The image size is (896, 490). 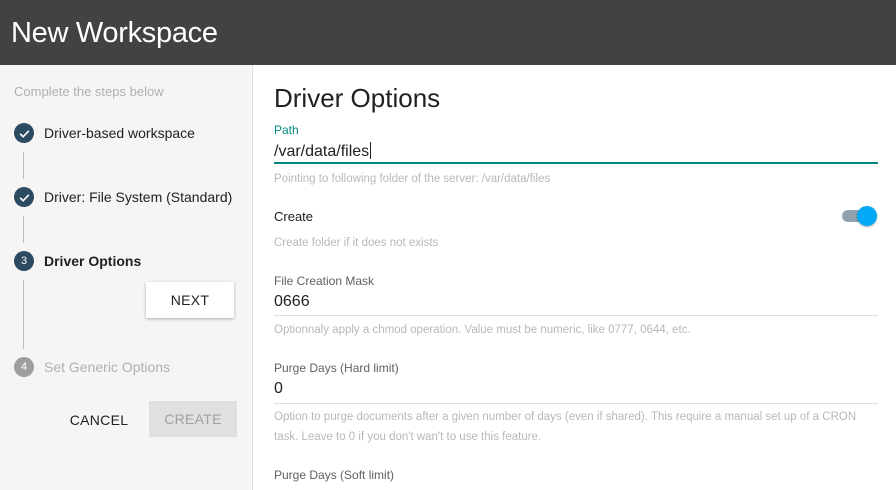 I want to click on path-value: /var/data/files, so click(x=322, y=151).